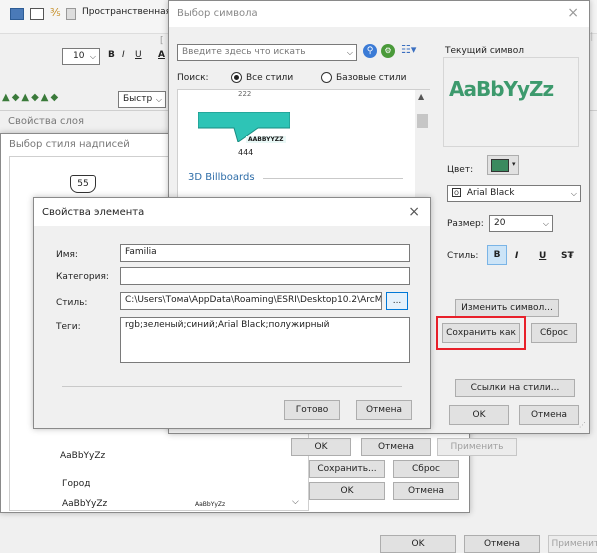 The width and height of the screenshot is (597, 553). Describe the element at coordinates (379, 14) in the screenshot. I see `symbol-selector-titlebar: Выбор символа ×` at that location.